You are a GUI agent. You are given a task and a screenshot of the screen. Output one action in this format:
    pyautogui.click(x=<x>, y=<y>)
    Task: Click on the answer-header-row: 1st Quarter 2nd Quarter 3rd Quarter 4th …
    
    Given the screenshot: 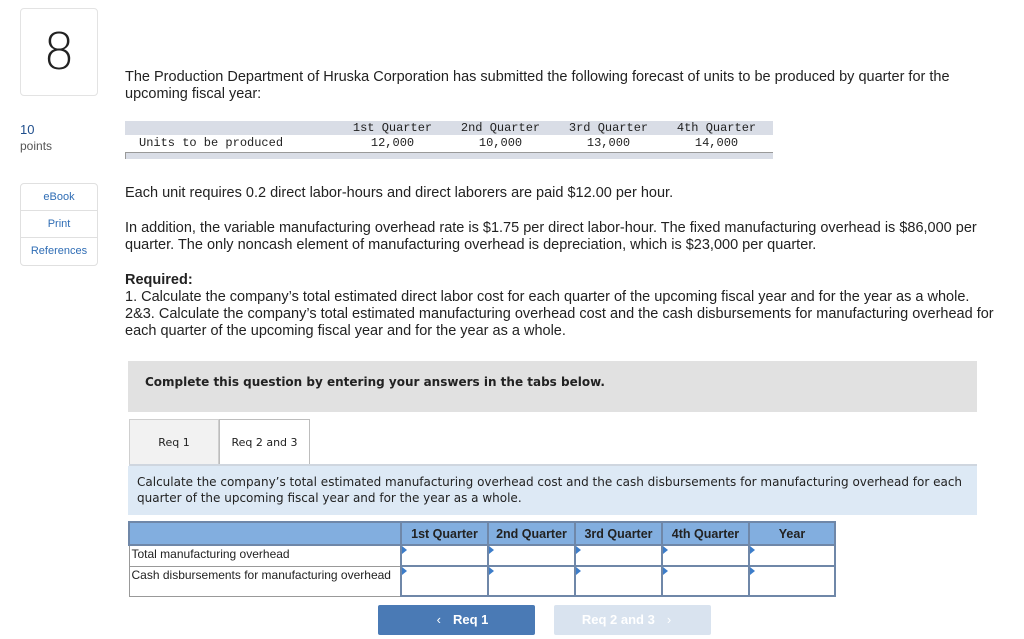 What is the action you would take?
    pyautogui.click(x=482, y=533)
    